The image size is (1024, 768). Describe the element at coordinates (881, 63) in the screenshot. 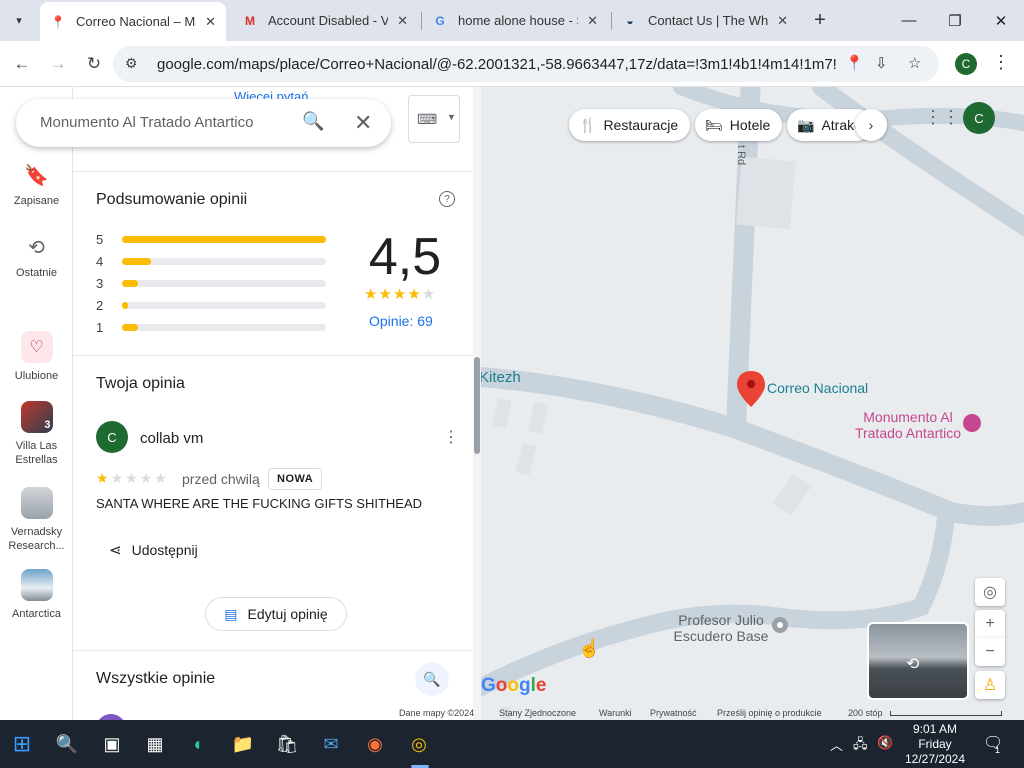

I see `install-app-icon: ⇩` at that location.